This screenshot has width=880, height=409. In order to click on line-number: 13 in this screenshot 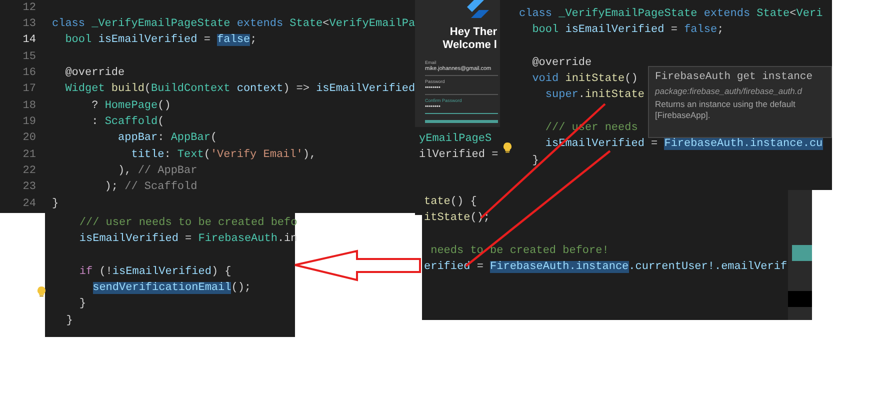, I will do `click(29, 24)`.